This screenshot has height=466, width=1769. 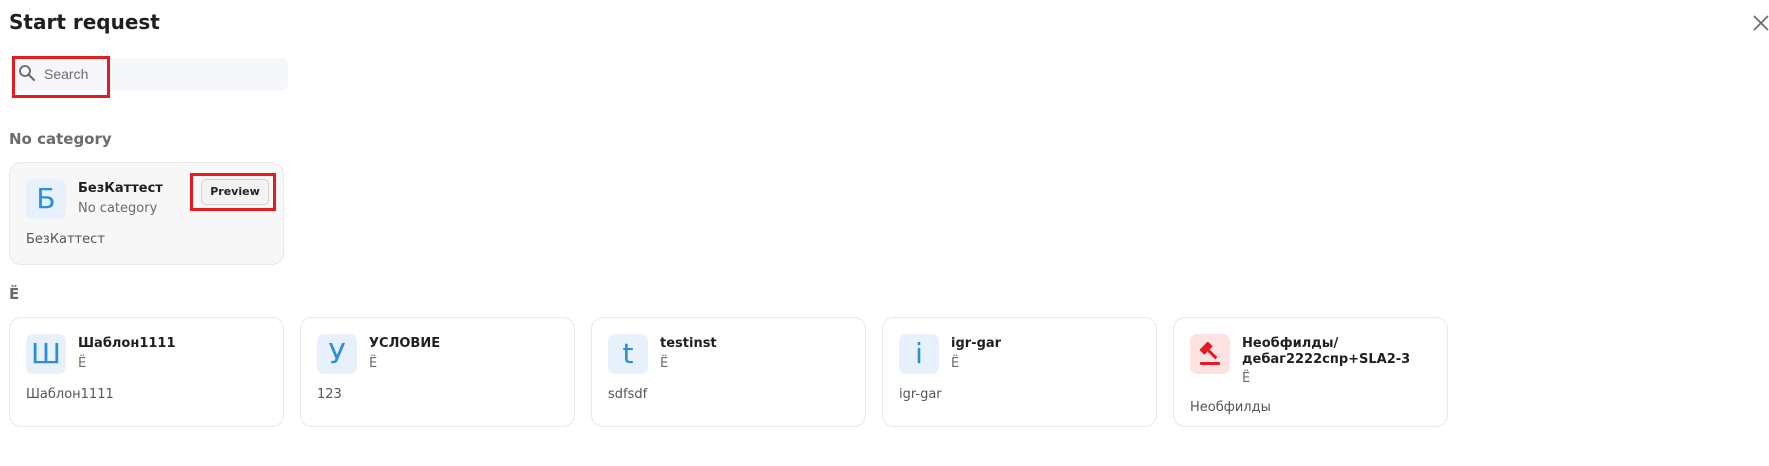 What do you see at coordinates (120, 188) in the screenshot?
I see `card-name: БезКаттест` at bounding box center [120, 188].